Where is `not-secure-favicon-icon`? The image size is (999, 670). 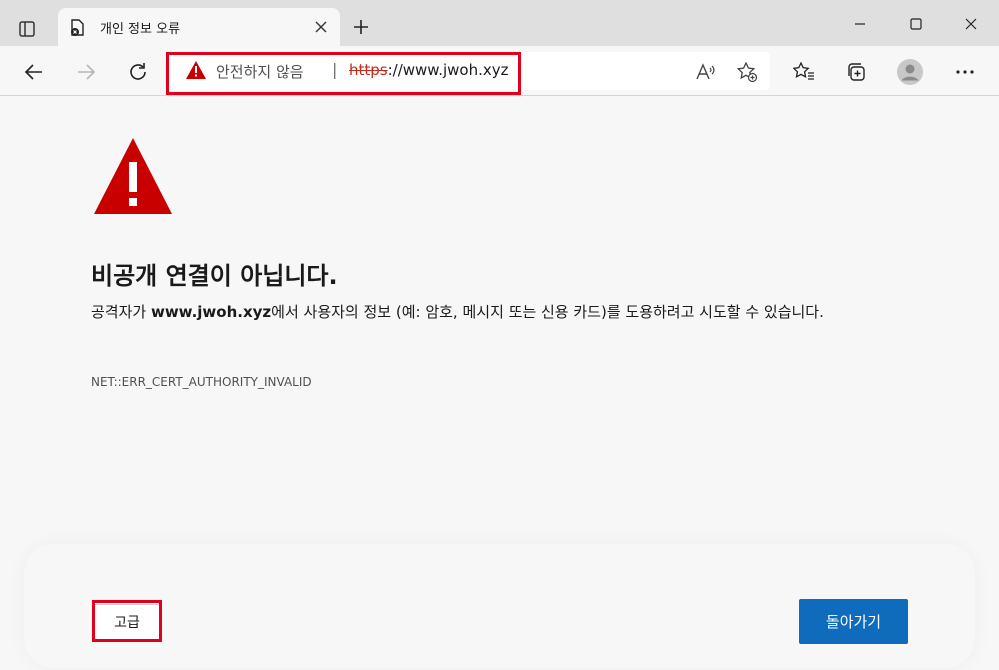
not-secure-favicon-icon is located at coordinates (77, 28).